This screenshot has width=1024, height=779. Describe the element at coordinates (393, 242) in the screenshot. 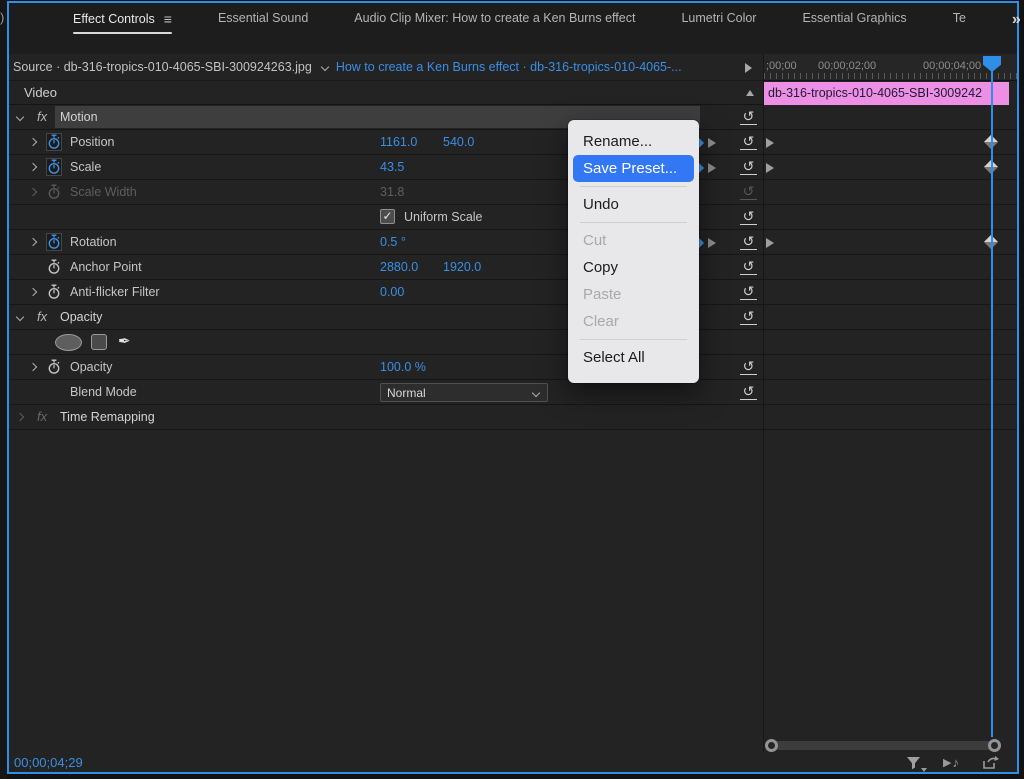

I see `property-value: 0.5 °` at that location.